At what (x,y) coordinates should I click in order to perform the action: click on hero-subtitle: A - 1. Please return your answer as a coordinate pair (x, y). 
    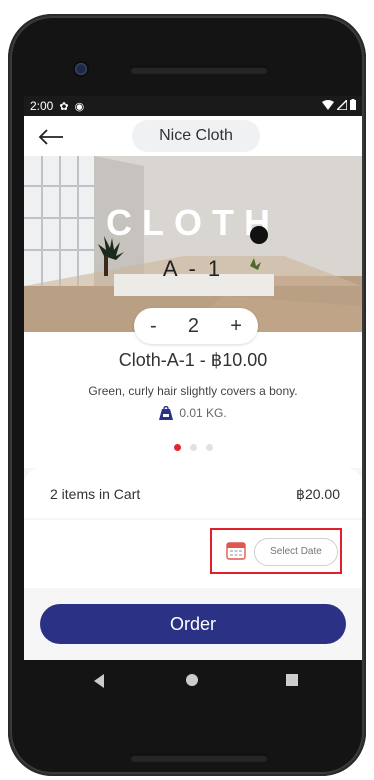
    Looking at the image, I should click on (193, 268).